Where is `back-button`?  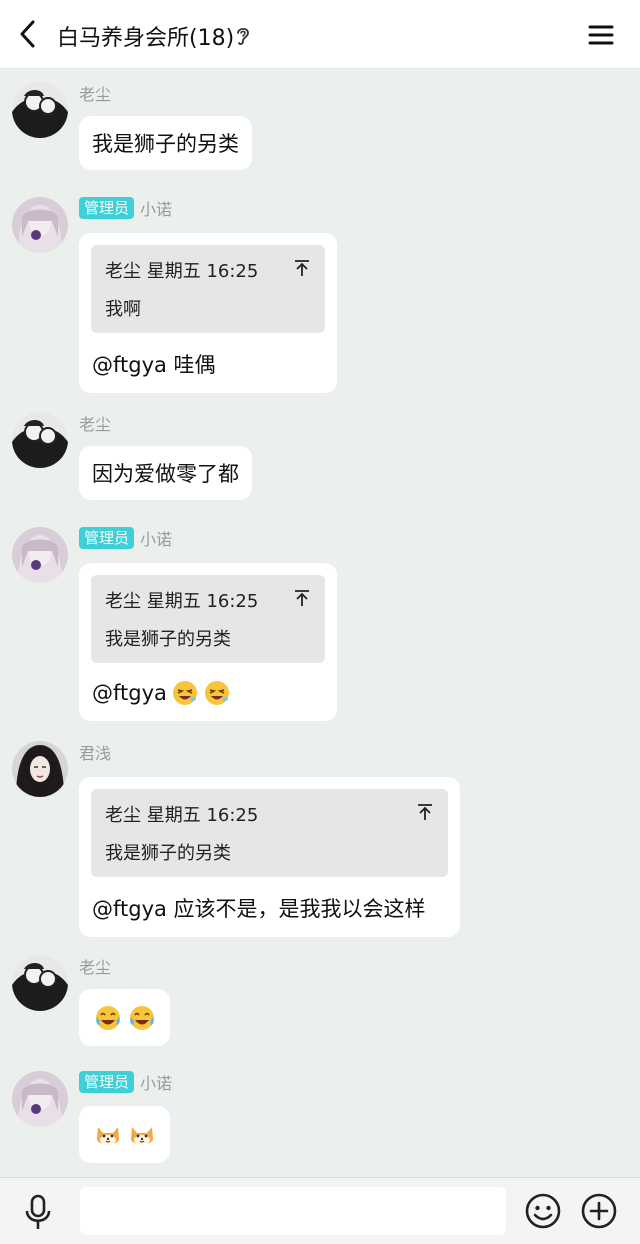
back-button is located at coordinates (28, 34).